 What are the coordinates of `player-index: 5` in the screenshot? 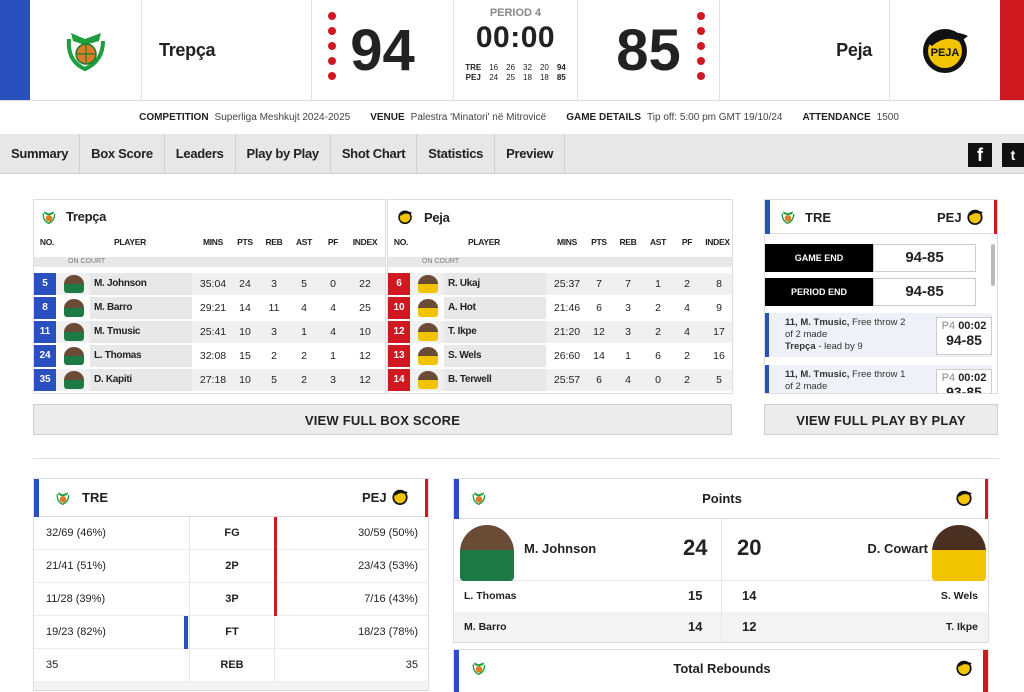 It's located at (719, 380).